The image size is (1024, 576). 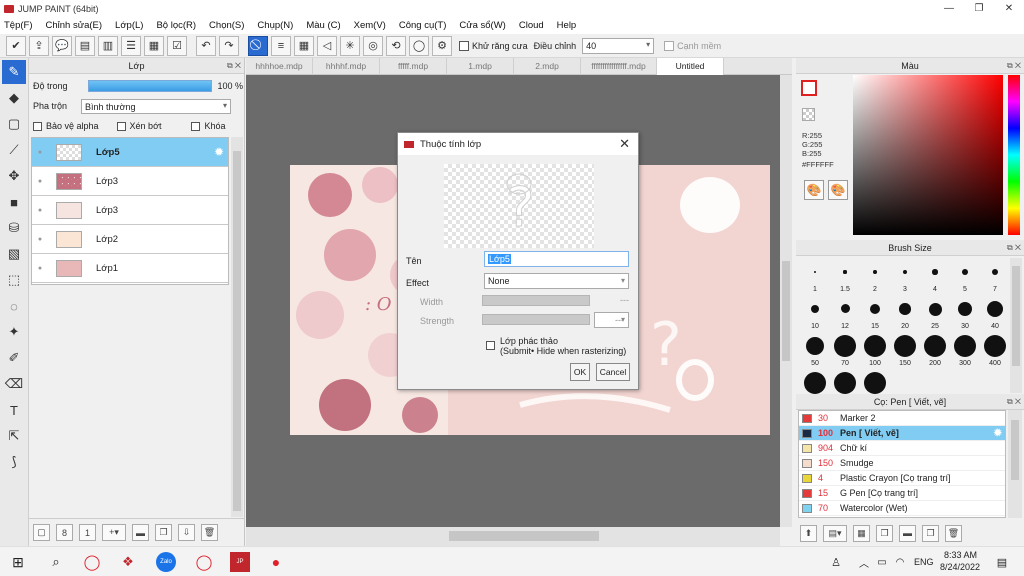 What do you see at coordinates (14, 436) in the screenshot?
I see `operation-tool-icon: ⇱` at bounding box center [14, 436].